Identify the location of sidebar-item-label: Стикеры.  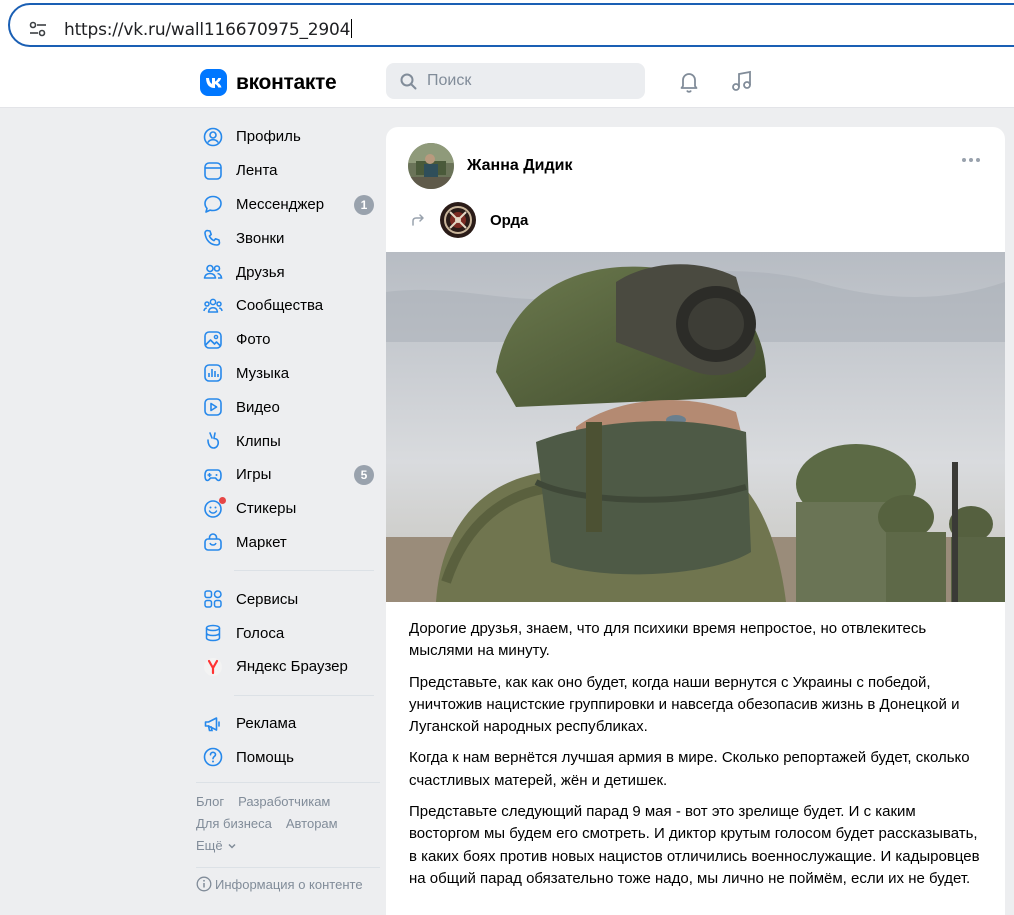
(266, 509).